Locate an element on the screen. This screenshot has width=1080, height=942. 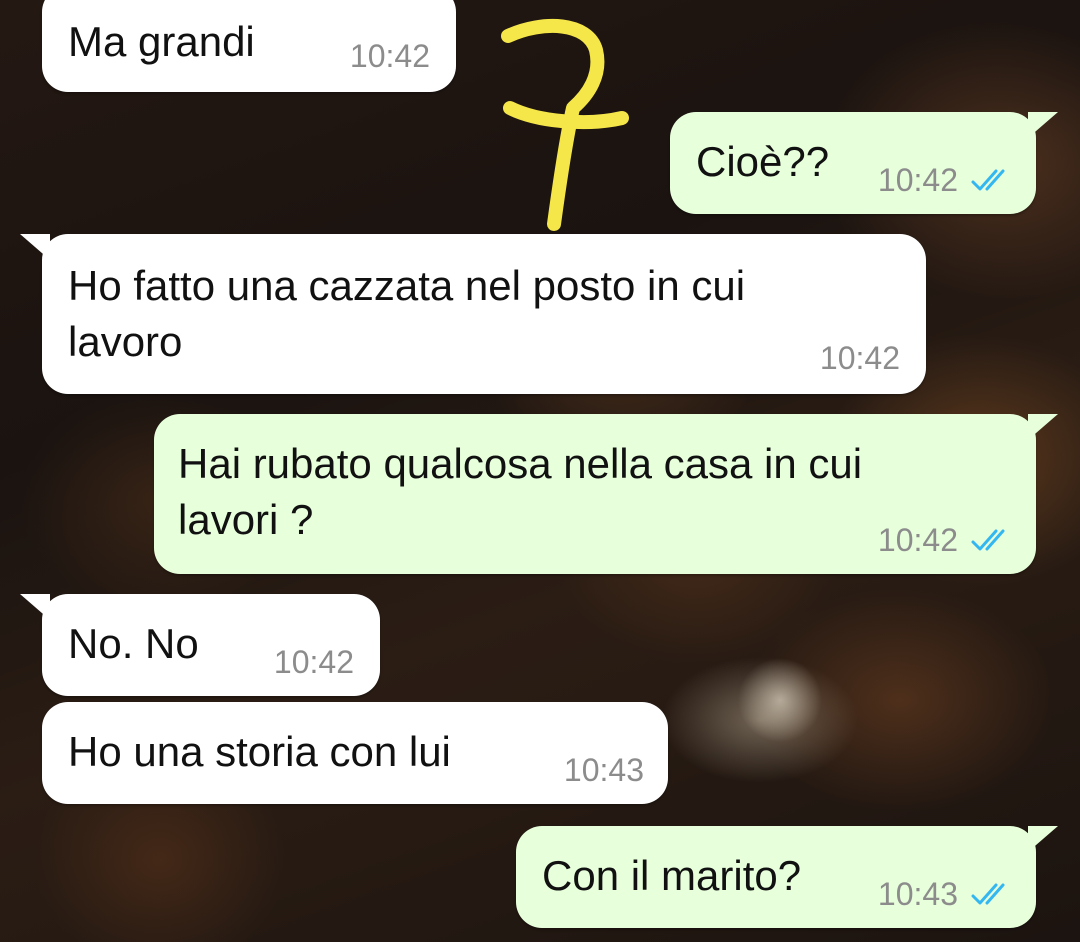
yellow-marker-scribble is located at coordinates (565, 125).